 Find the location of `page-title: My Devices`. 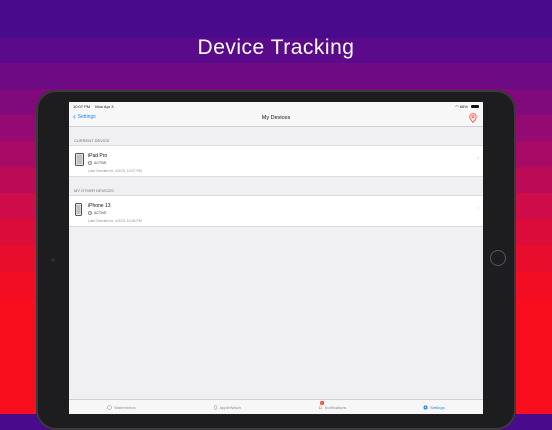

page-title: My Devices is located at coordinates (276, 118).